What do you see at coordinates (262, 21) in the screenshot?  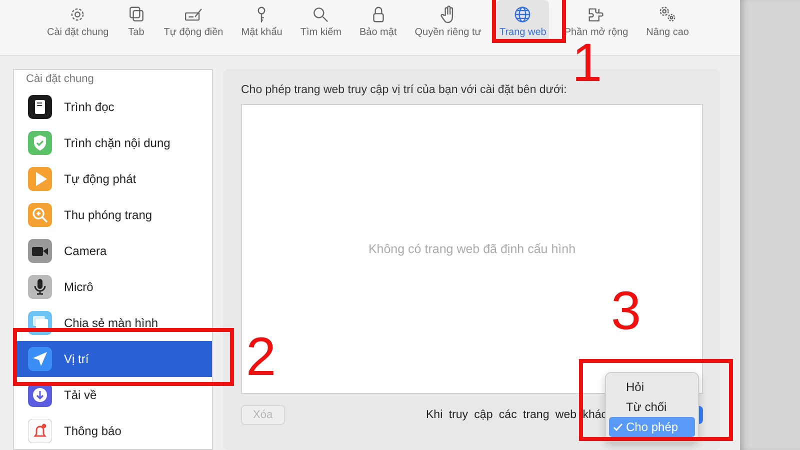 I see `toolbar-tab: Mật khẩu` at bounding box center [262, 21].